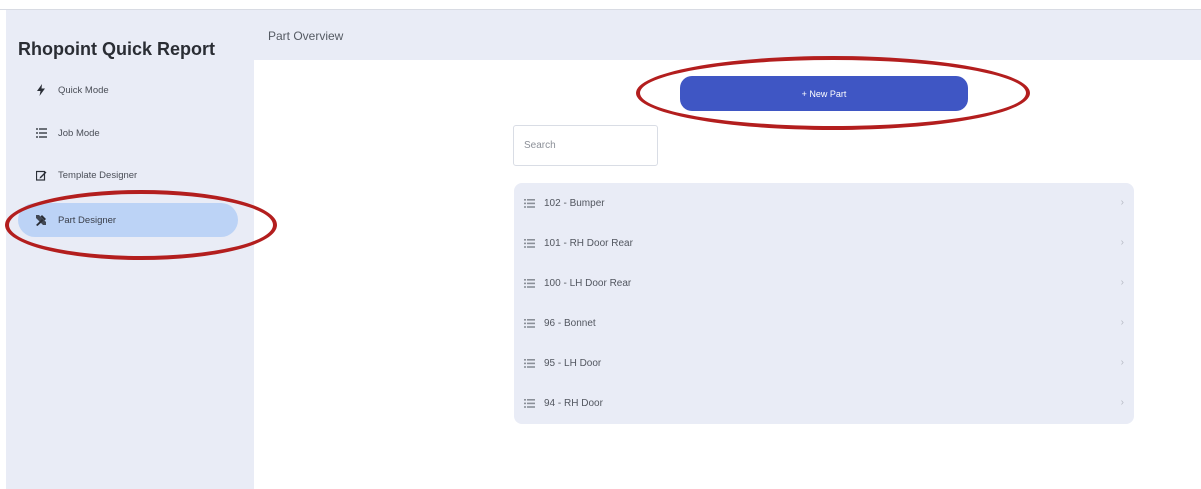 The width and height of the screenshot is (1201, 489). I want to click on part-label: 95 - LH Door, so click(573, 363).